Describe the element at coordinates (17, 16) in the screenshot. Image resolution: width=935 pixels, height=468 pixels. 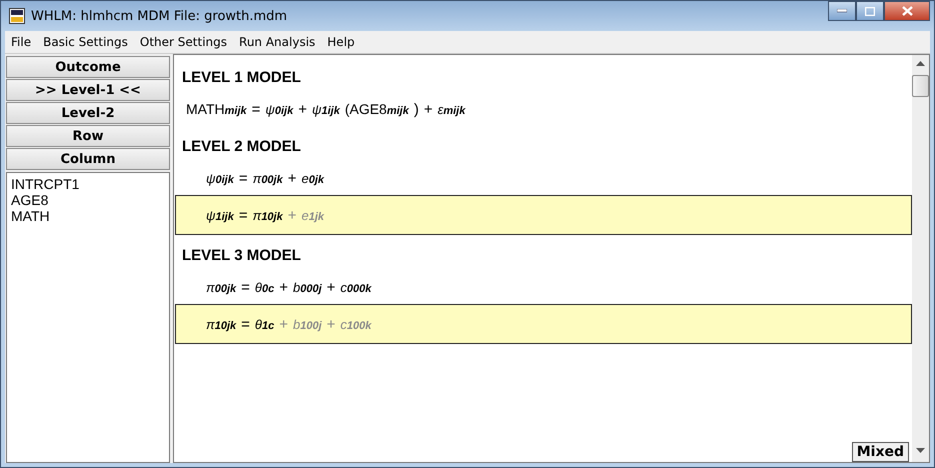
I see `app-icon` at that location.